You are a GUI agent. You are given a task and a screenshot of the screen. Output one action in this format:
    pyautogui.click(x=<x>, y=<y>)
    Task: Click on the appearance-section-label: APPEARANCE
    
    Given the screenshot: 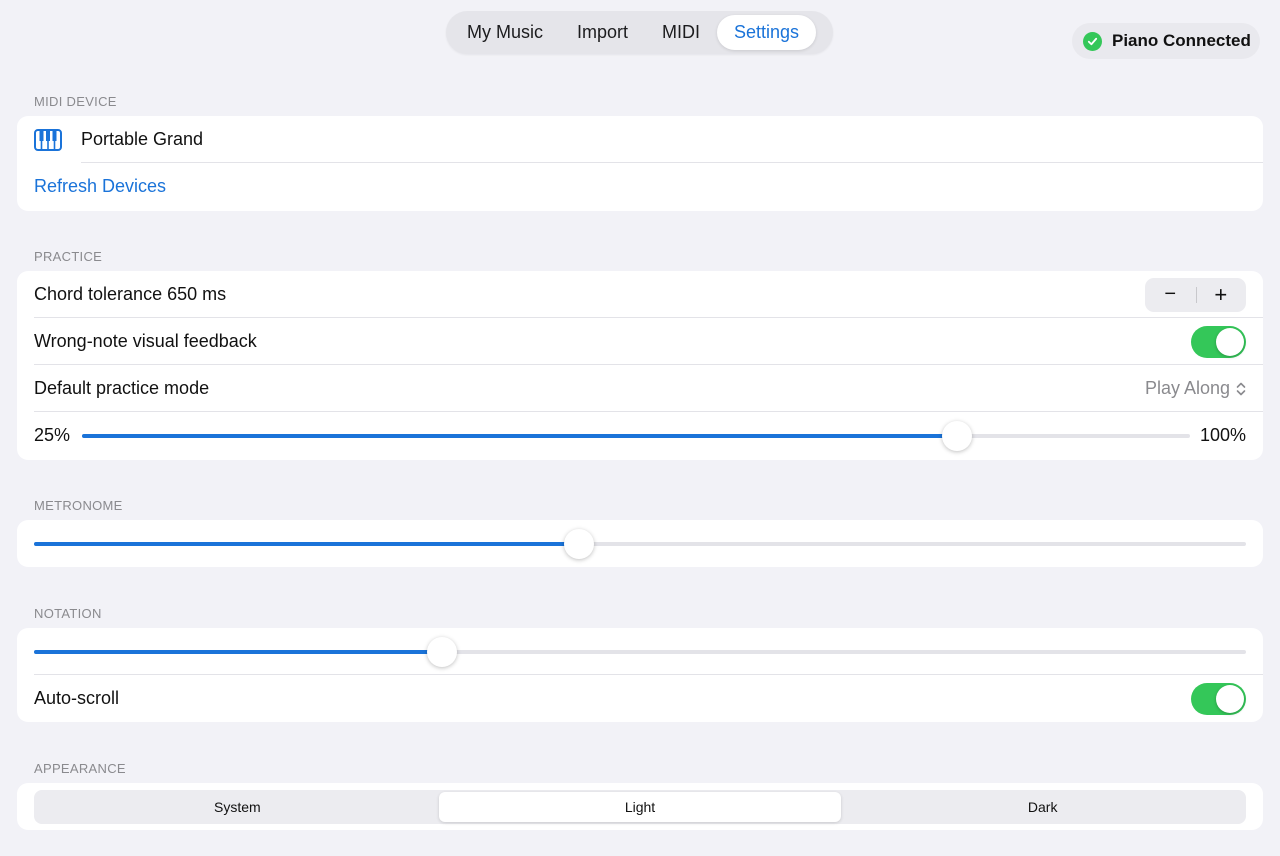 What is the action you would take?
    pyautogui.click(x=80, y=768)
    